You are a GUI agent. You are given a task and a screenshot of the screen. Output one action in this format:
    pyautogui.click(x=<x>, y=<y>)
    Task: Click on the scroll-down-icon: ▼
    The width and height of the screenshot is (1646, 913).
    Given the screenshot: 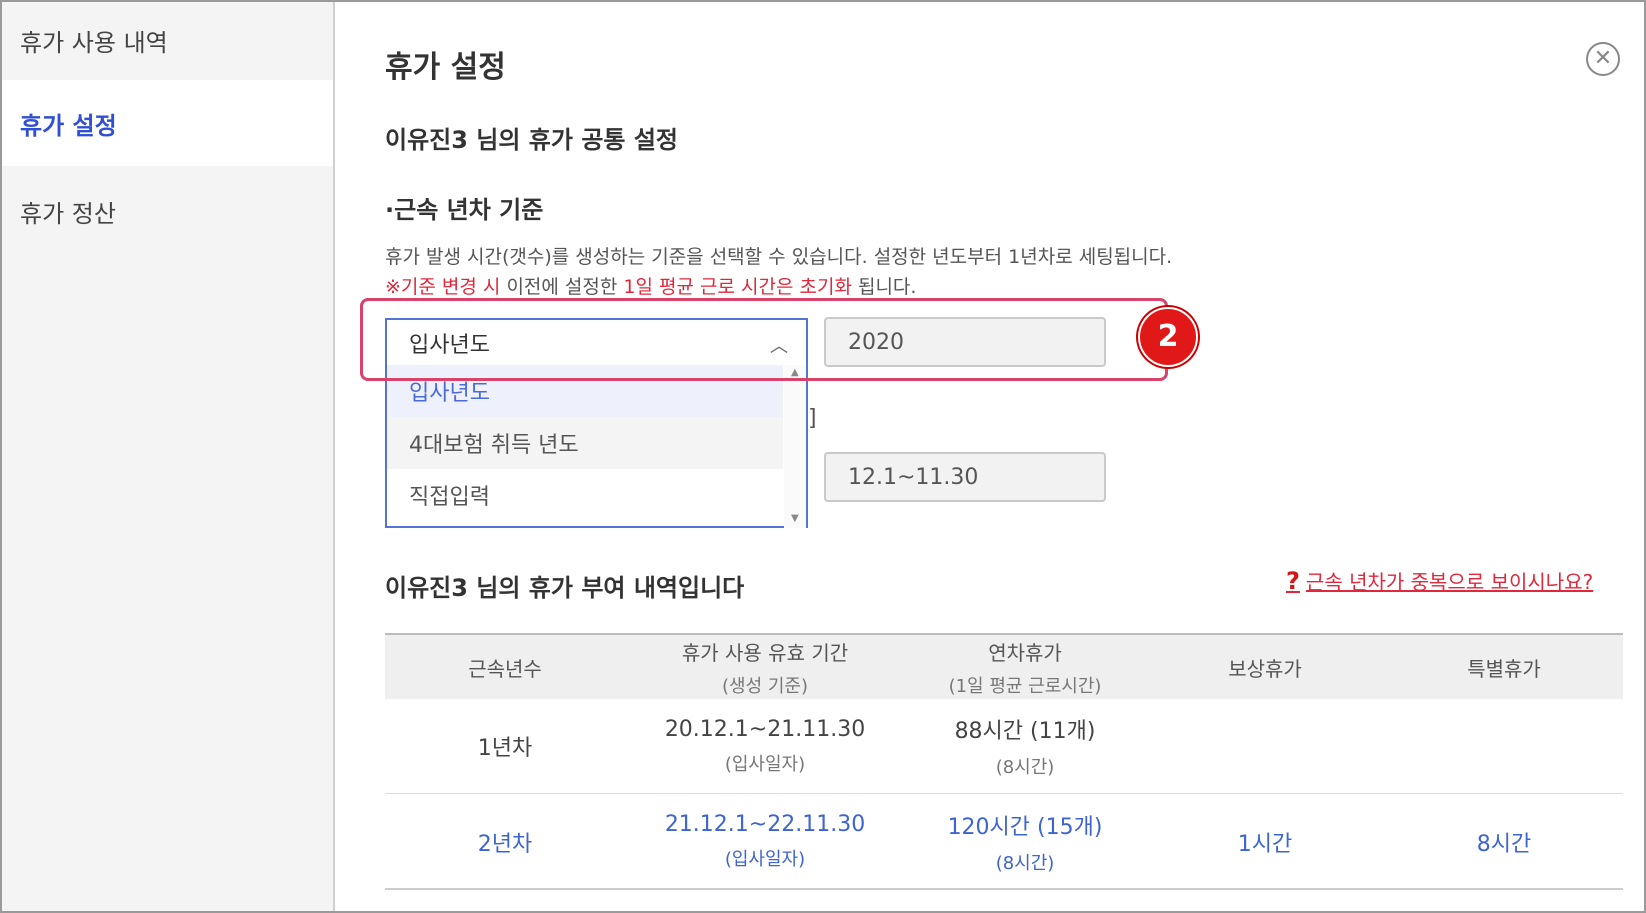 What is the action you would take?
    pyautogui.click(x=795, y=518)
    